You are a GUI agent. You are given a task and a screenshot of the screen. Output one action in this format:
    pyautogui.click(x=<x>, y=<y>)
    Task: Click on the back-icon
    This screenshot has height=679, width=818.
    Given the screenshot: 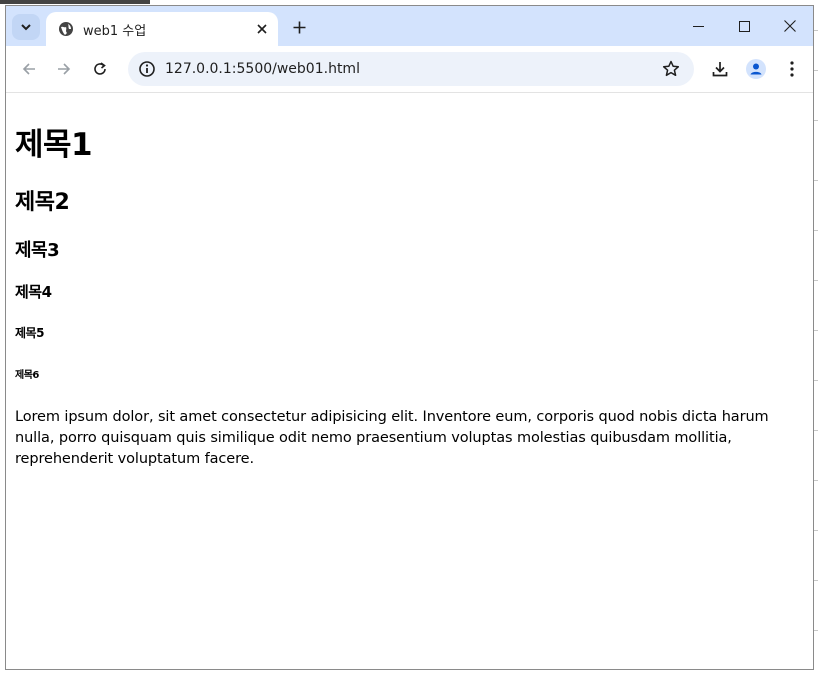 What is the action you would take?
    pyautogui.click(x=28, y=69)
    